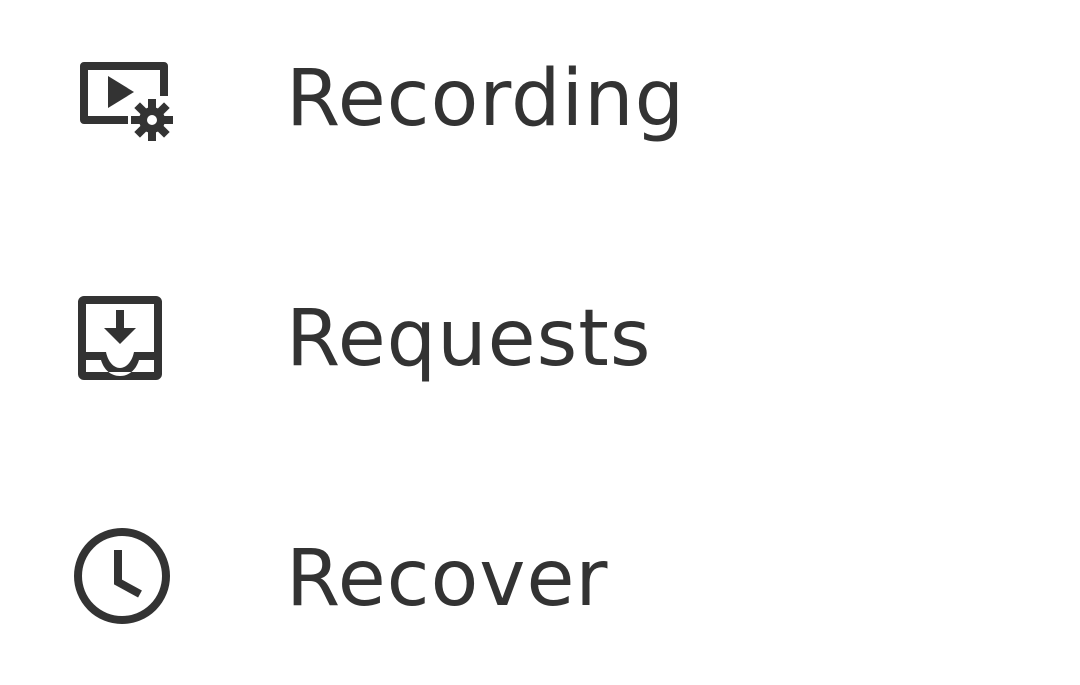 The width and height of the screenshot is (1080, 685). I want to click on menu-item-label: Requests, so click(469, 339).